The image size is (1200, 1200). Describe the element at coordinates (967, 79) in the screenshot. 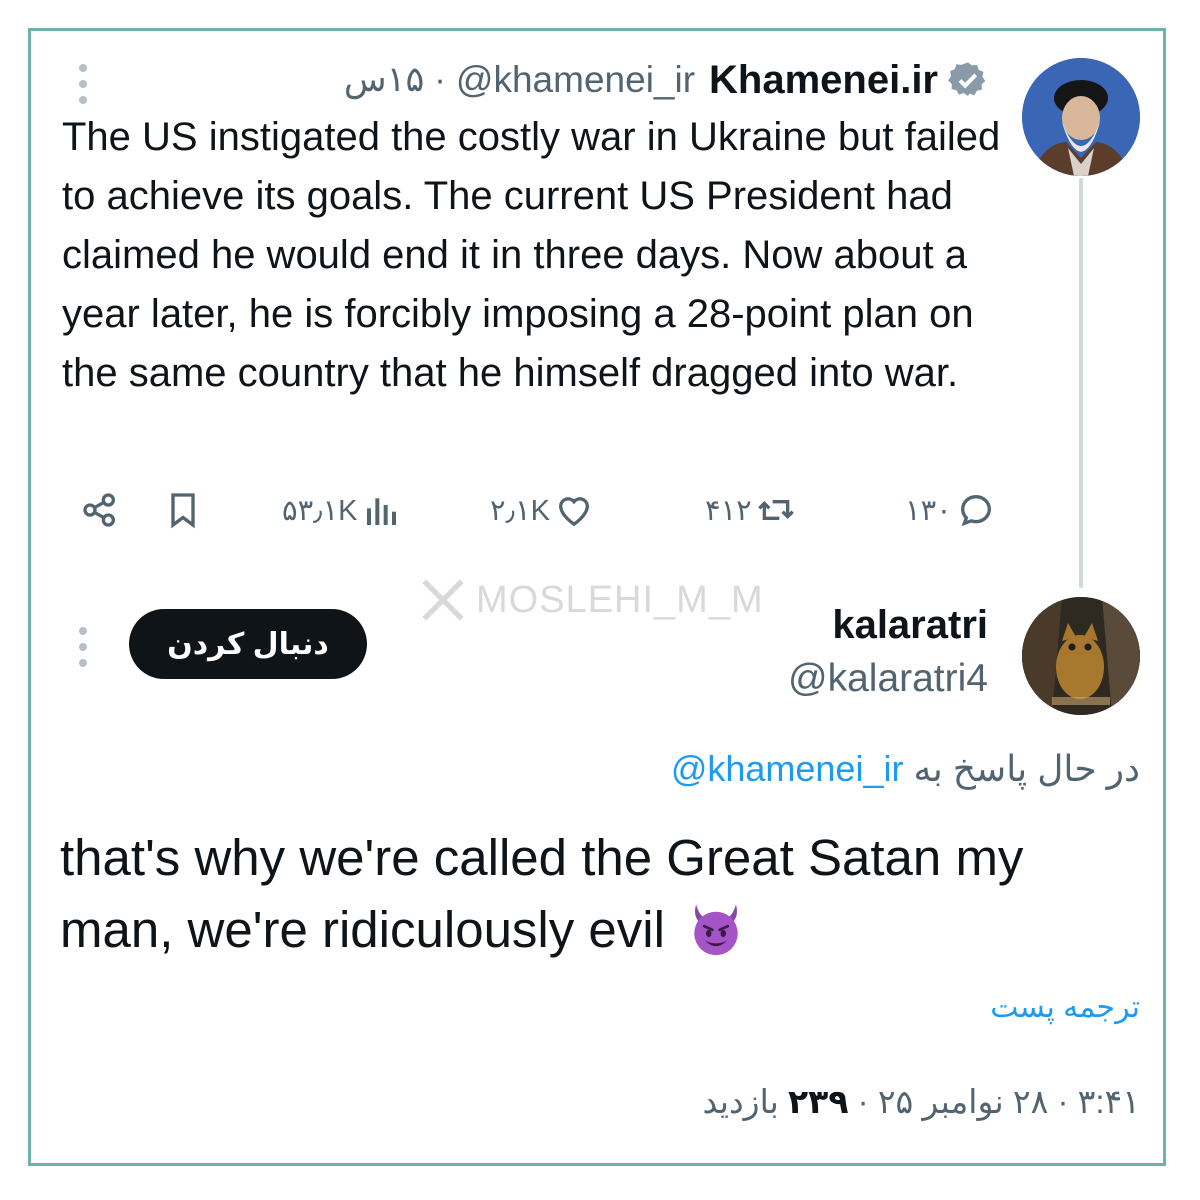

I see `verified-badge-icon` at that location.